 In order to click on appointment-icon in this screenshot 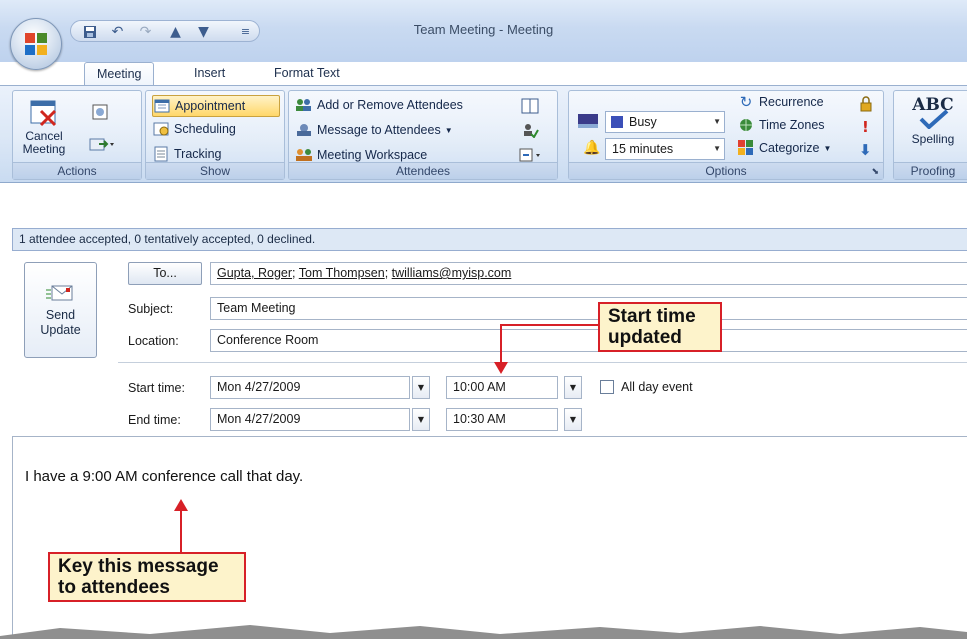, I will do `click(162, 106)`.